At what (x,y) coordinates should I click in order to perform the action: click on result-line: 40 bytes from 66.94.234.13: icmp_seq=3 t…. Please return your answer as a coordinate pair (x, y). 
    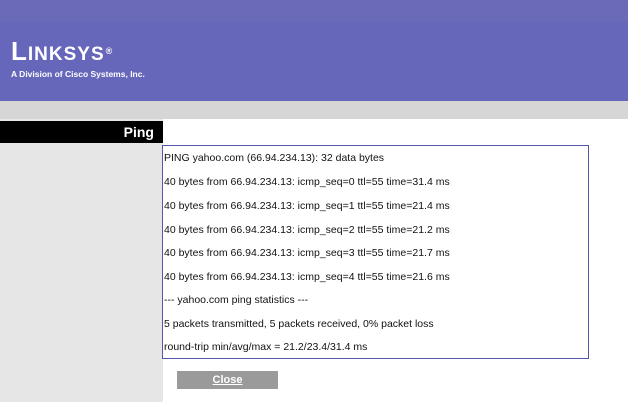
    Looking at the image, I should click on (307, 253).